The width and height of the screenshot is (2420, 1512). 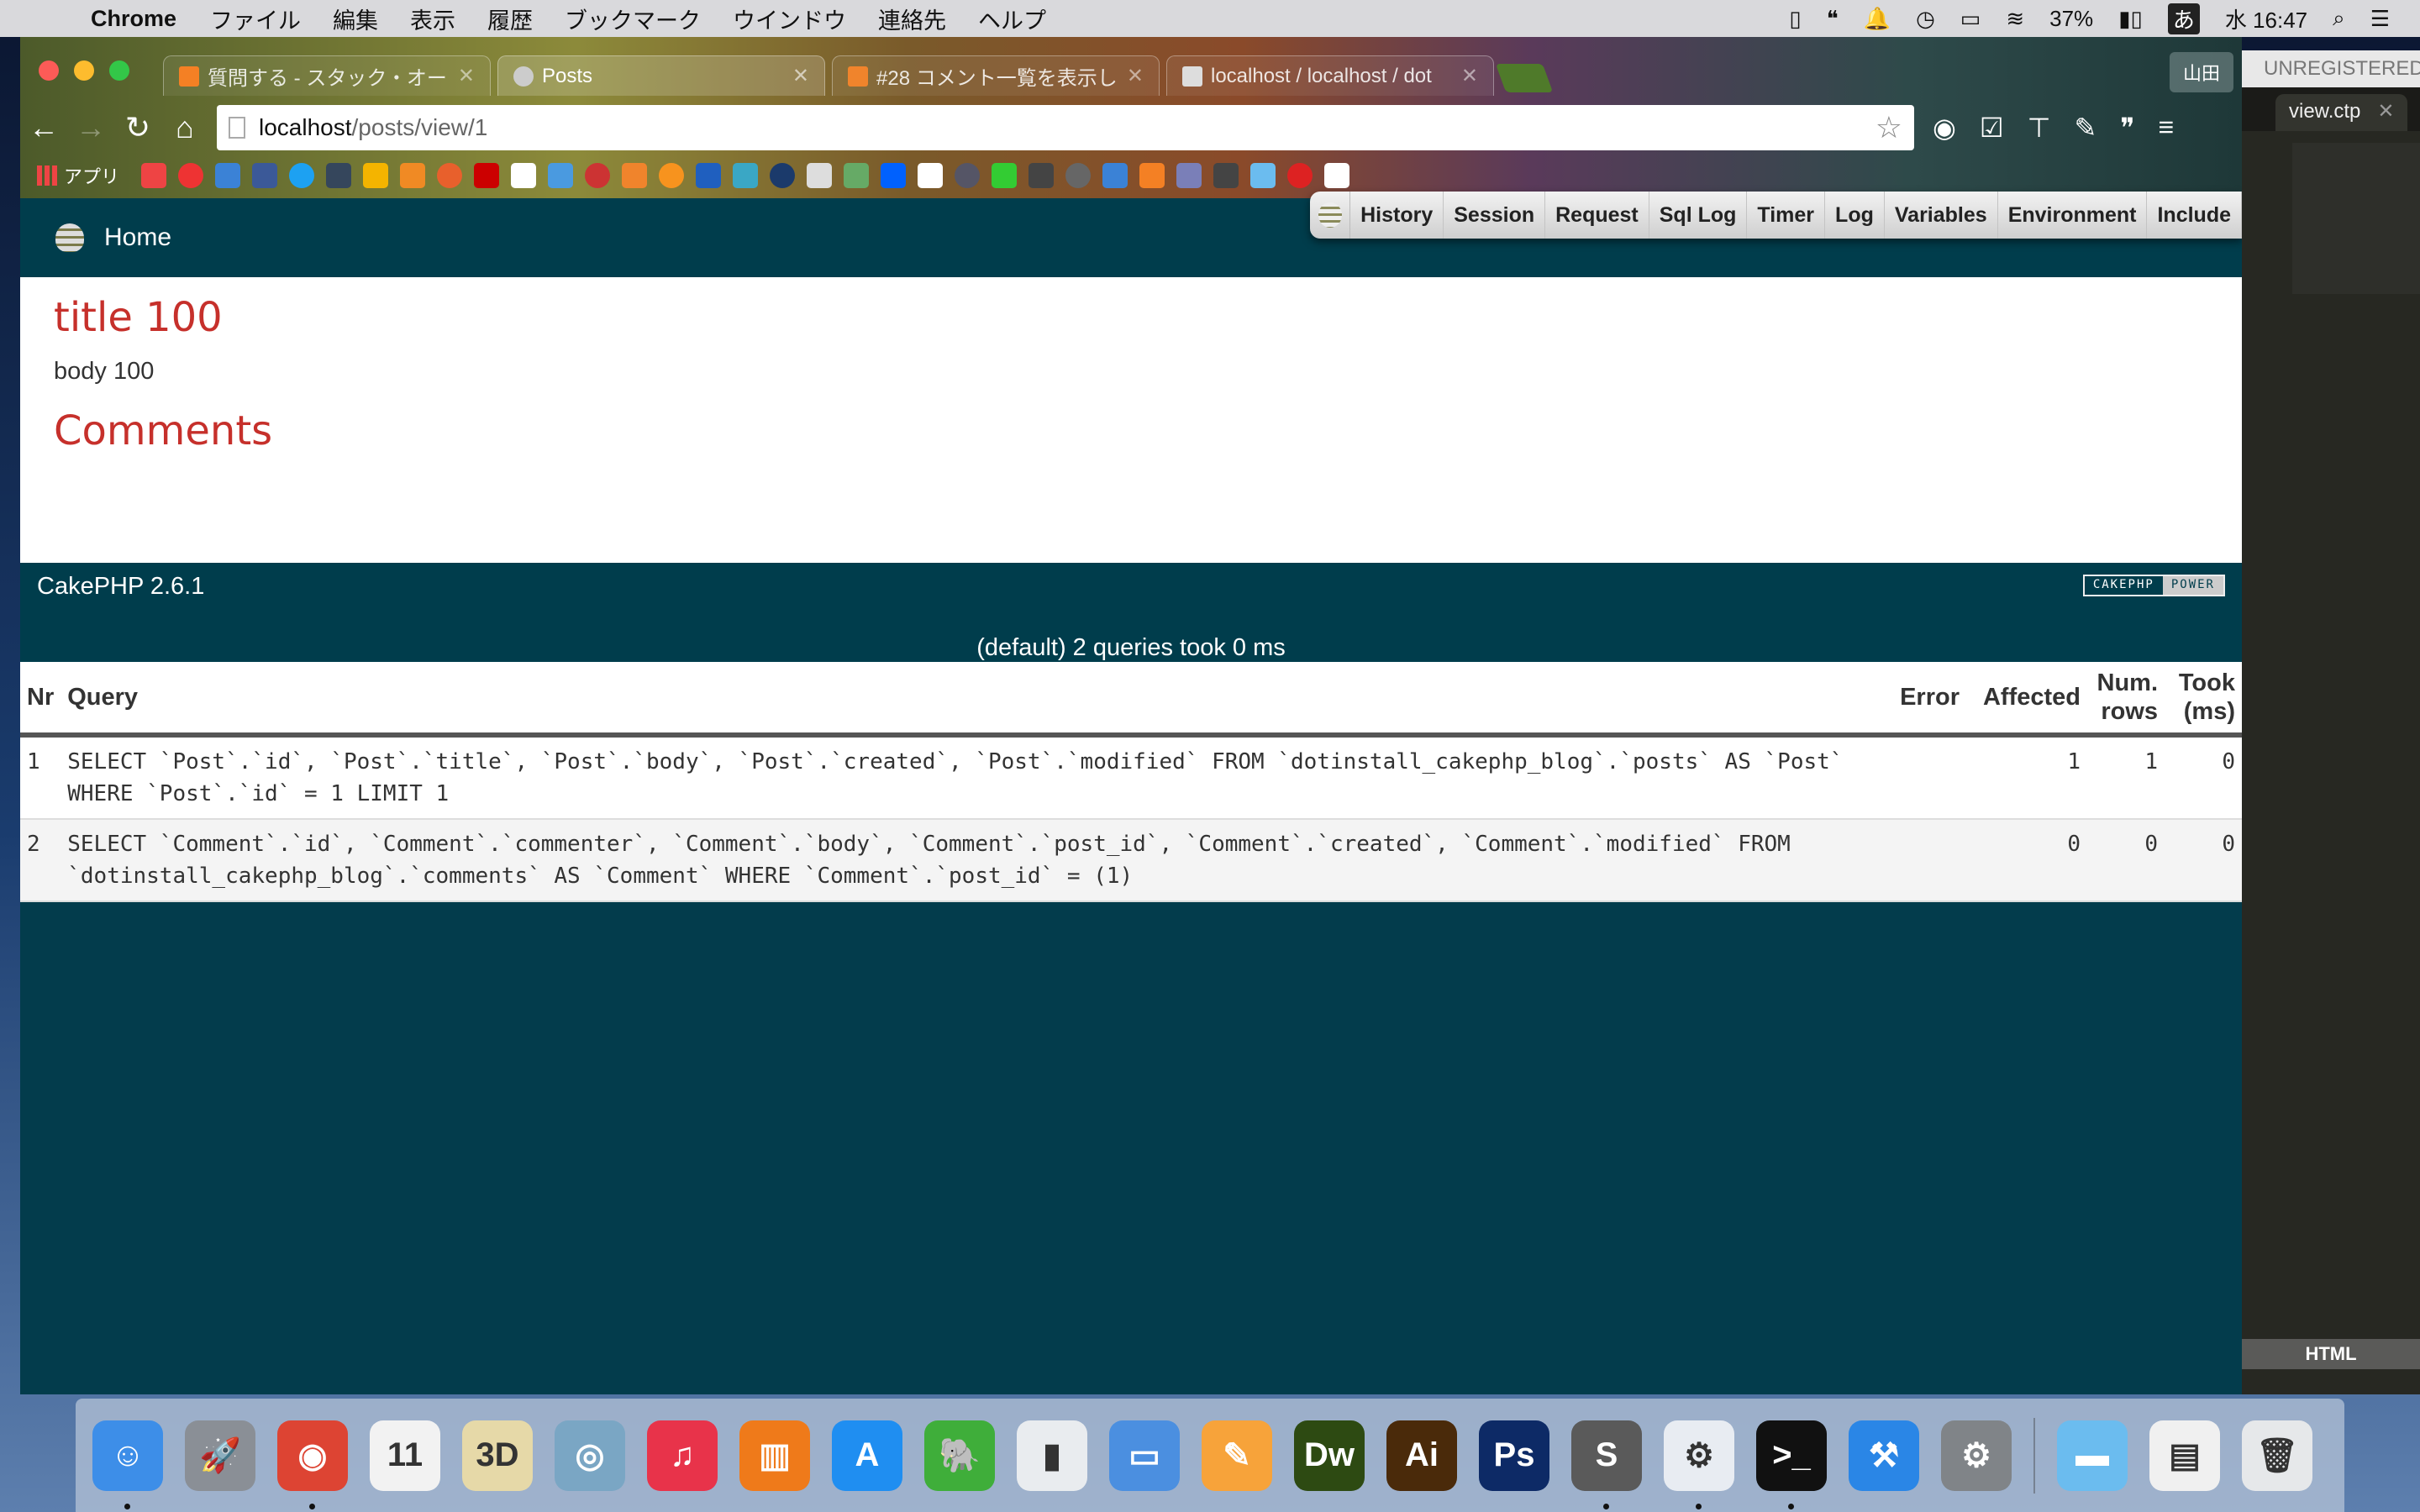 What do you see at coordinates (1495, 215) in the screenshot?
I see `debug-tab-session: Session` at bounding box center [1495, 215].